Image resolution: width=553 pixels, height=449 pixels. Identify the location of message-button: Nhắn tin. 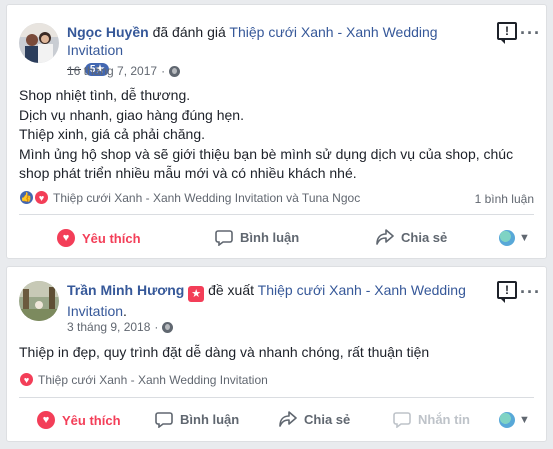
(431, 419).